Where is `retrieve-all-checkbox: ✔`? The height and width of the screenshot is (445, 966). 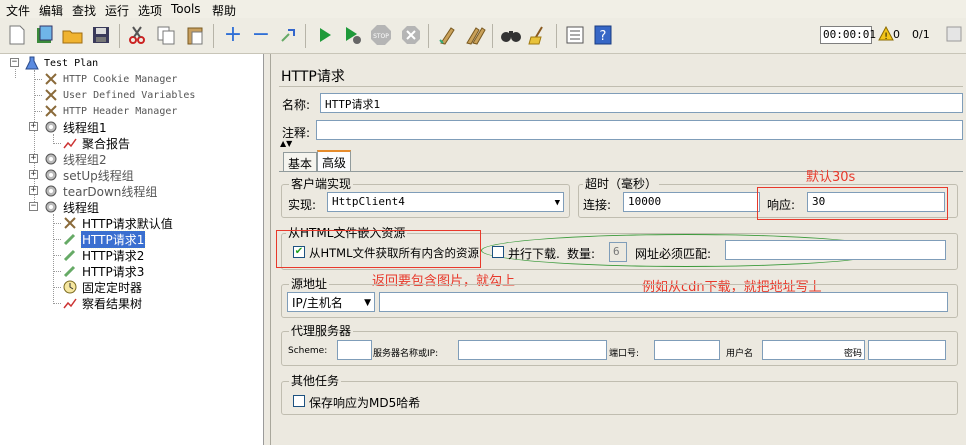
retrieve-all-checkbox: ✔ is located at coordinates (299, 252).